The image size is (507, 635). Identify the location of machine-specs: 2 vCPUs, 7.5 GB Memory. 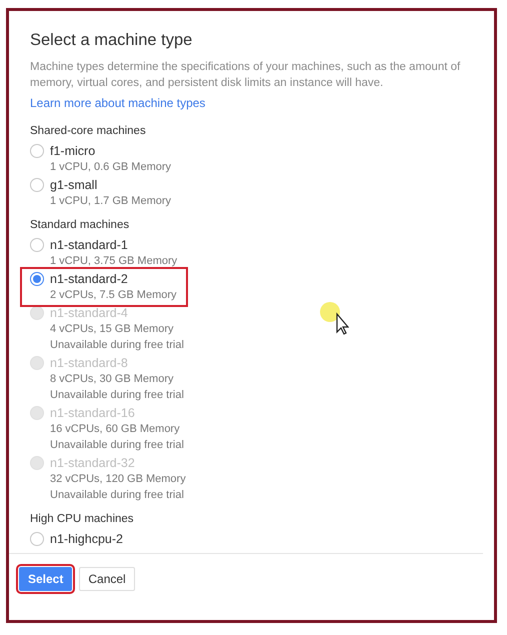
(113, 295).